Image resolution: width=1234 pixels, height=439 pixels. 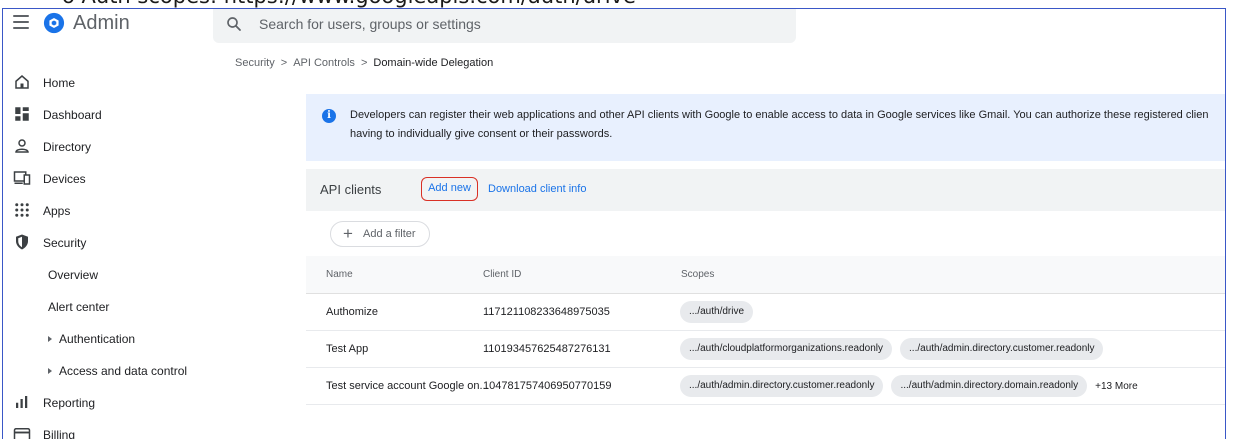 What do you see at coordinates (65, 243) in the screenshot?
I see `sidebar-item-label: Security` at bounding box center [65, 243].